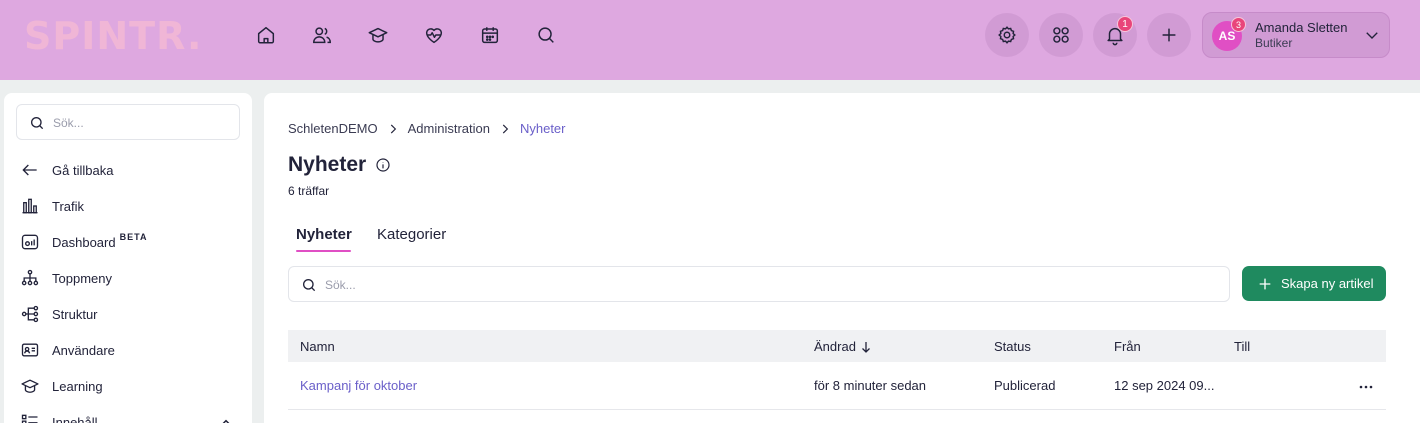  What do you see at coordinates (128, 386) in the screenshot?
I see `sidebar-item-learning: Learning` at bounding box center [128, 386].